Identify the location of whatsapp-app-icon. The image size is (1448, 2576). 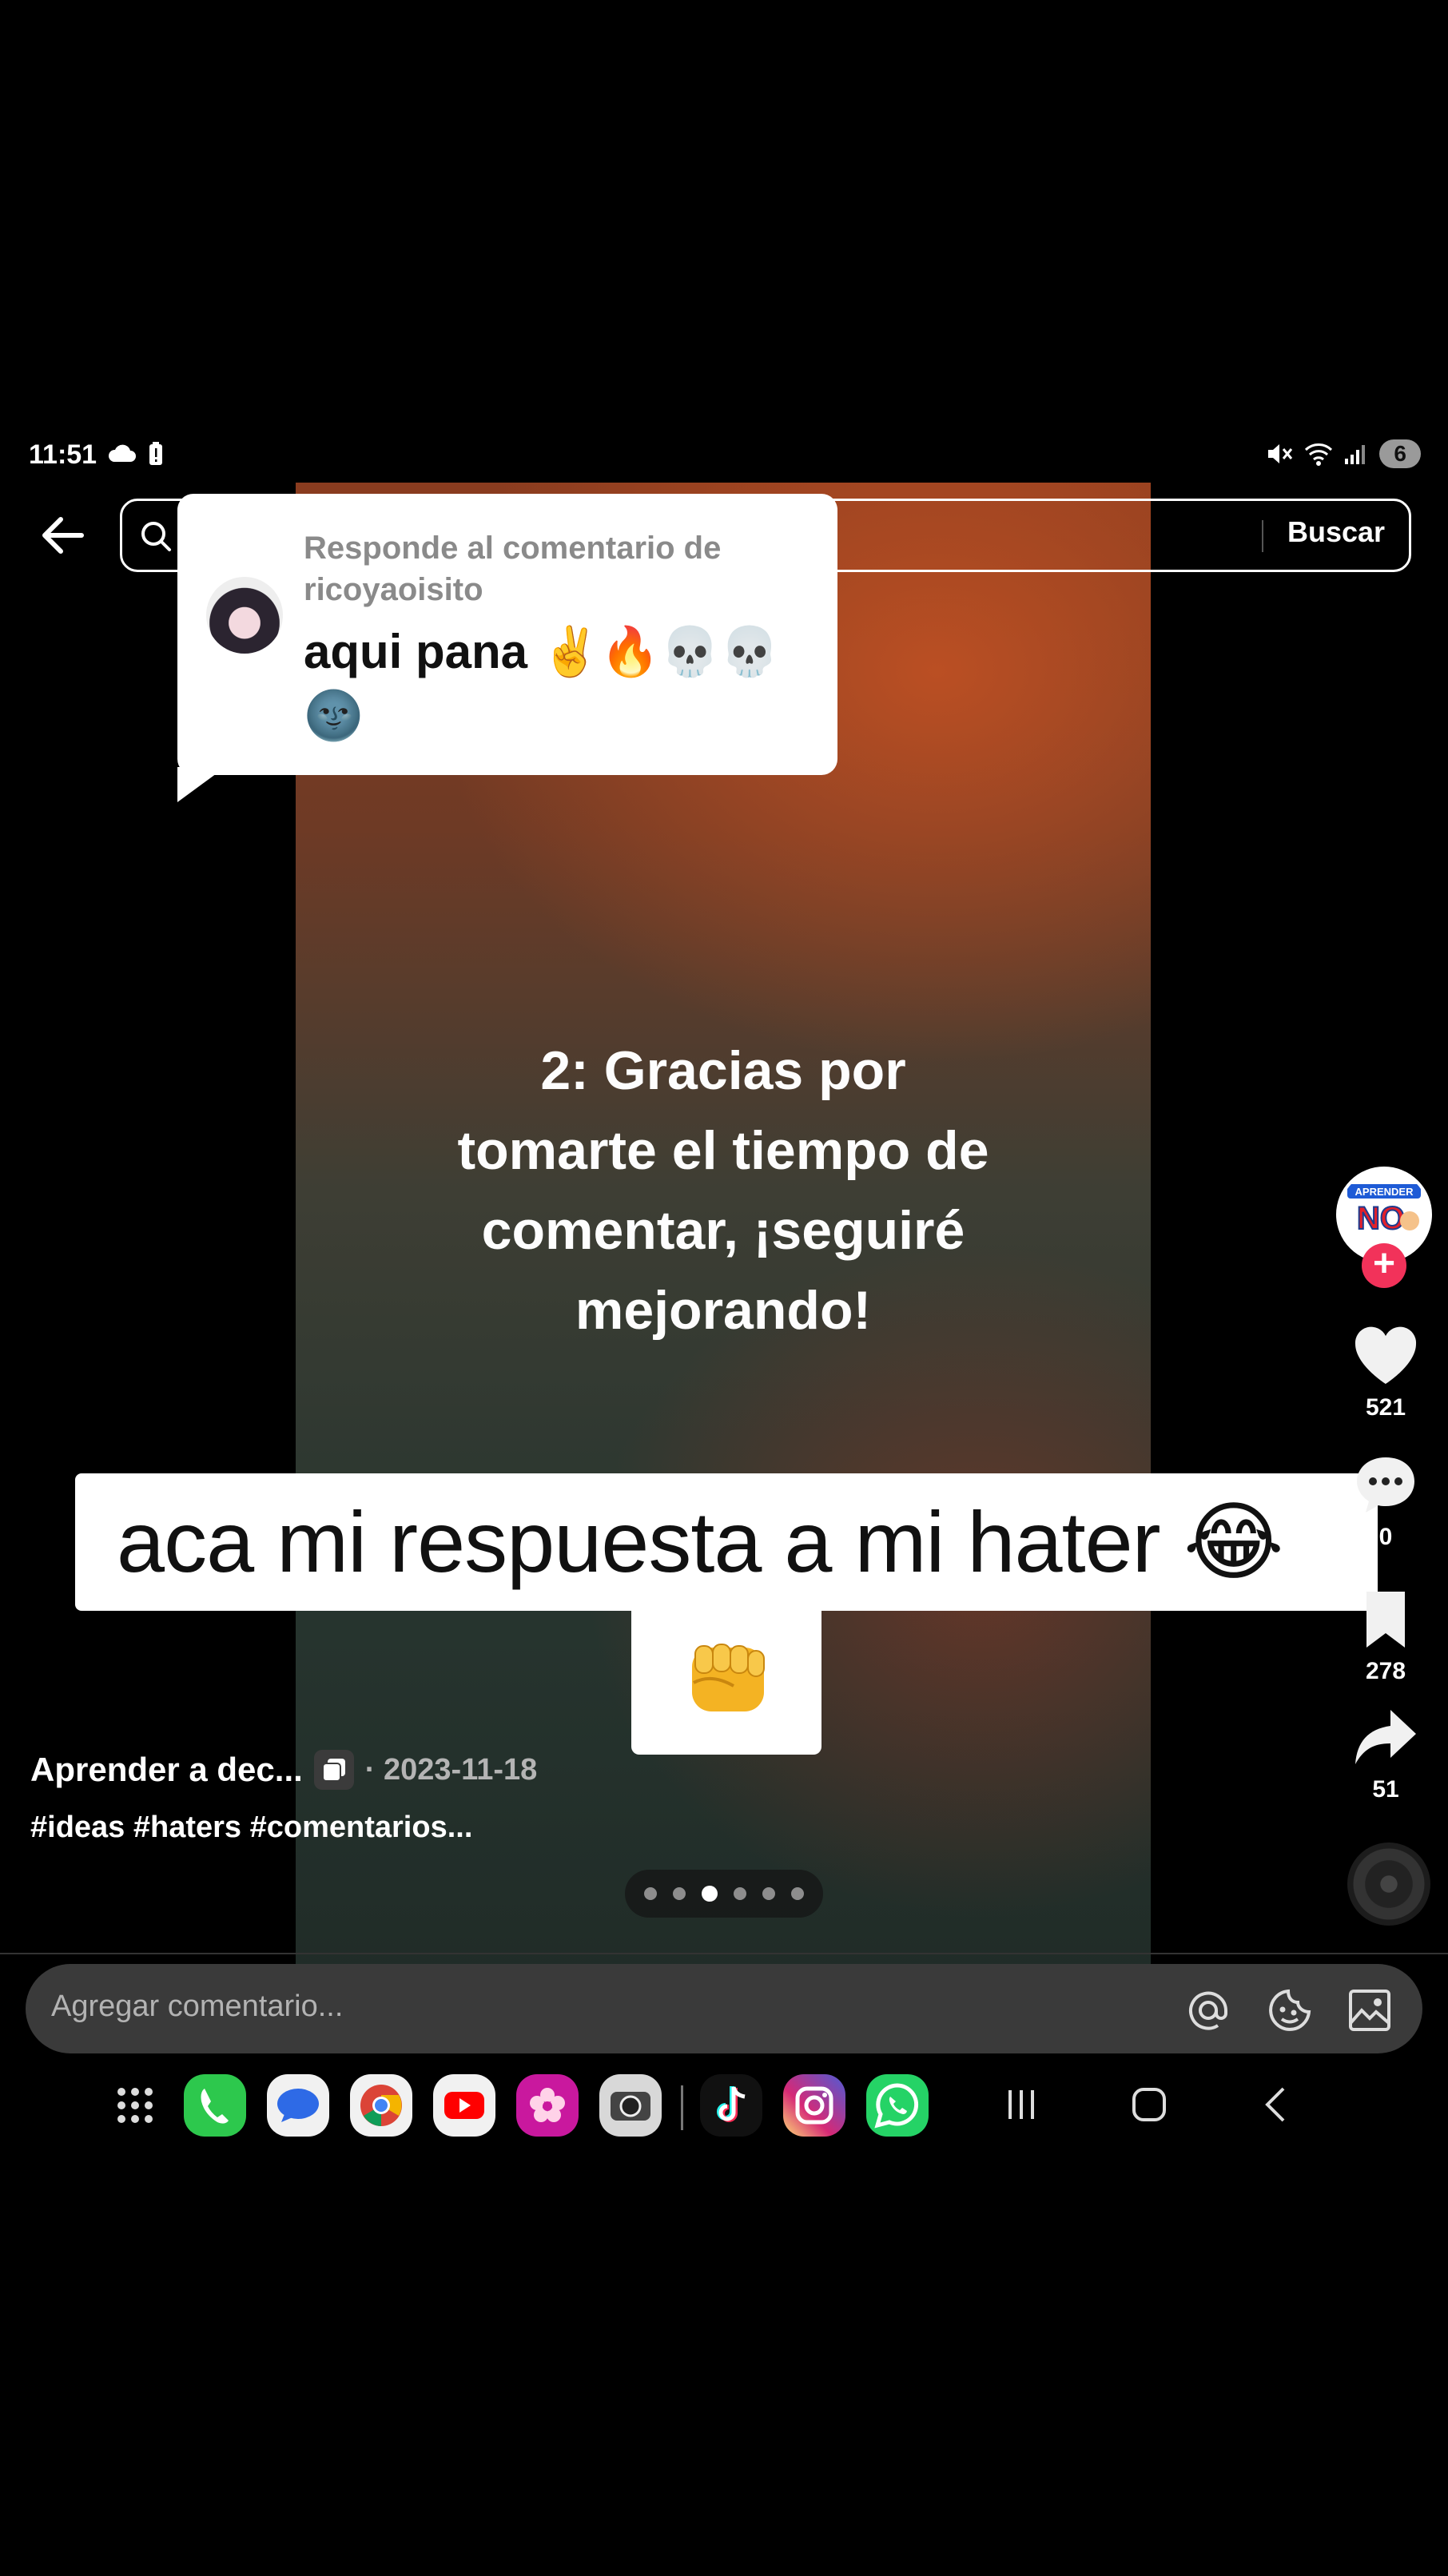
(897, 2105).